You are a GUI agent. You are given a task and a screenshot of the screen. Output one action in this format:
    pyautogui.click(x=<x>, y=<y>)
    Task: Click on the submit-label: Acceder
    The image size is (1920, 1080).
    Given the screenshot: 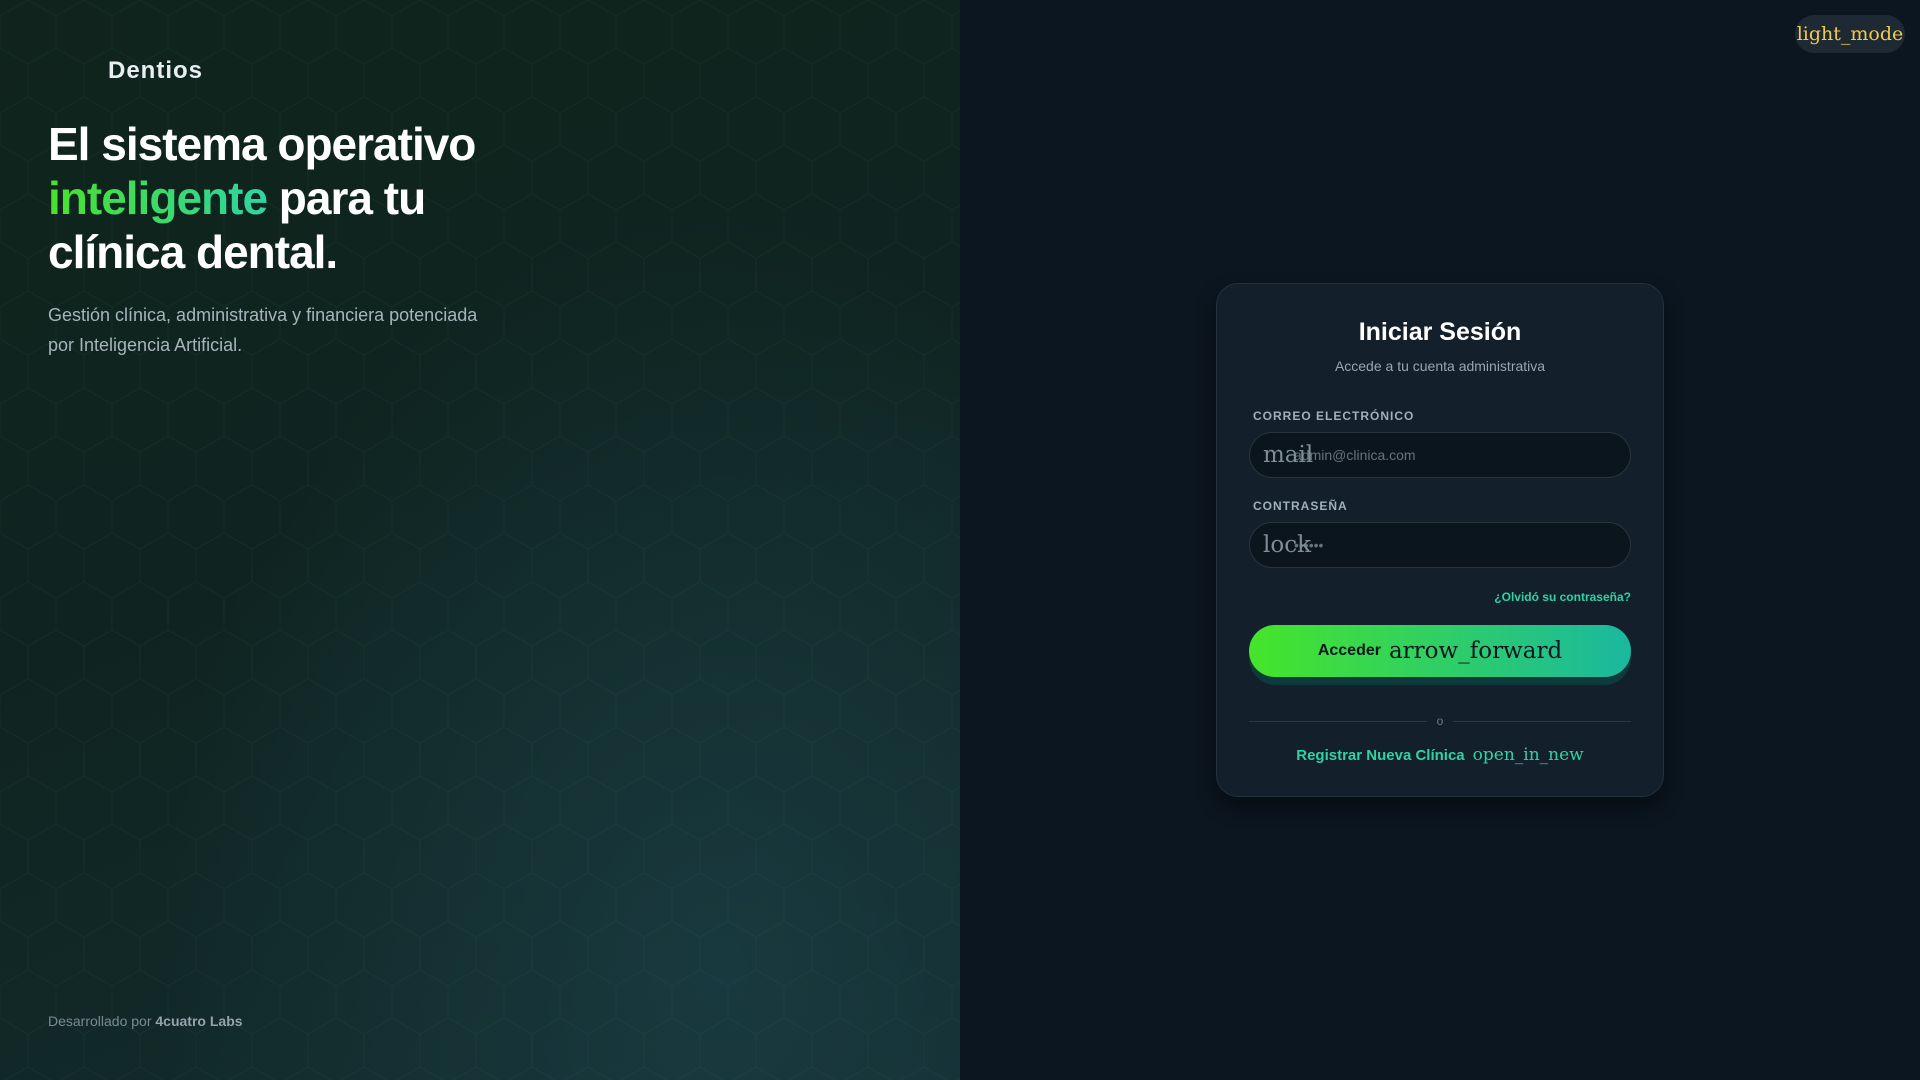 What is the action you would take?
    pyautogui.click(x=1349, y=650)
    